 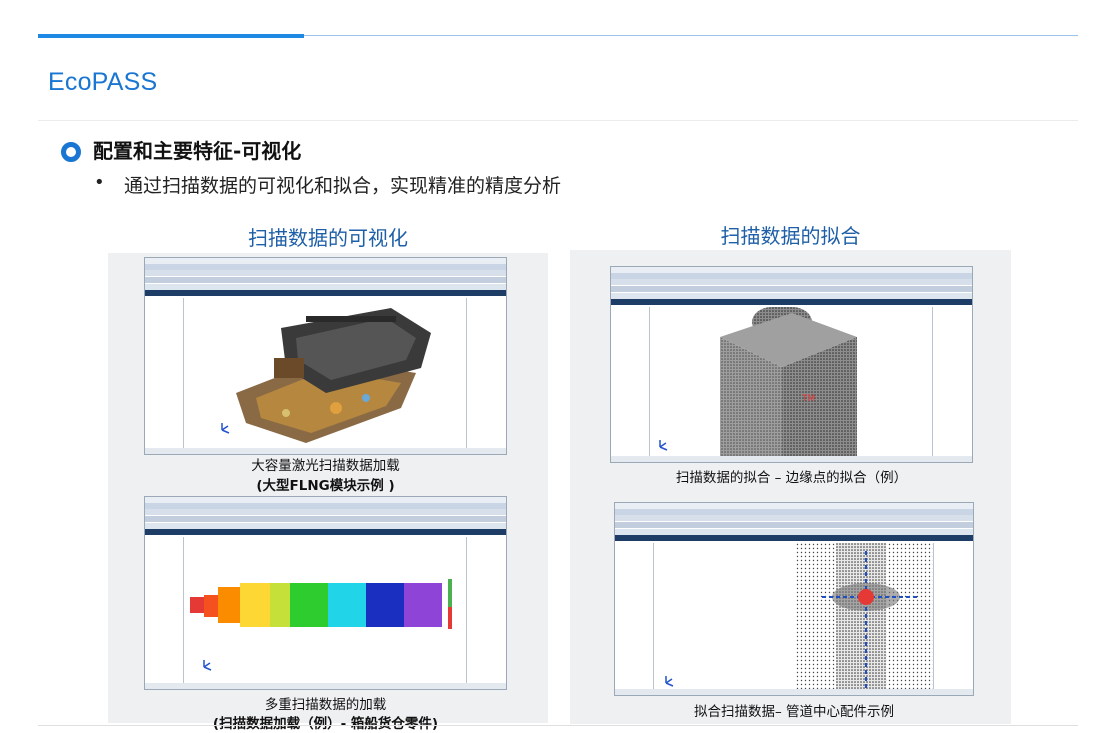 I want to click on app-screenshot-multiscan, so click(x=325, y=593).